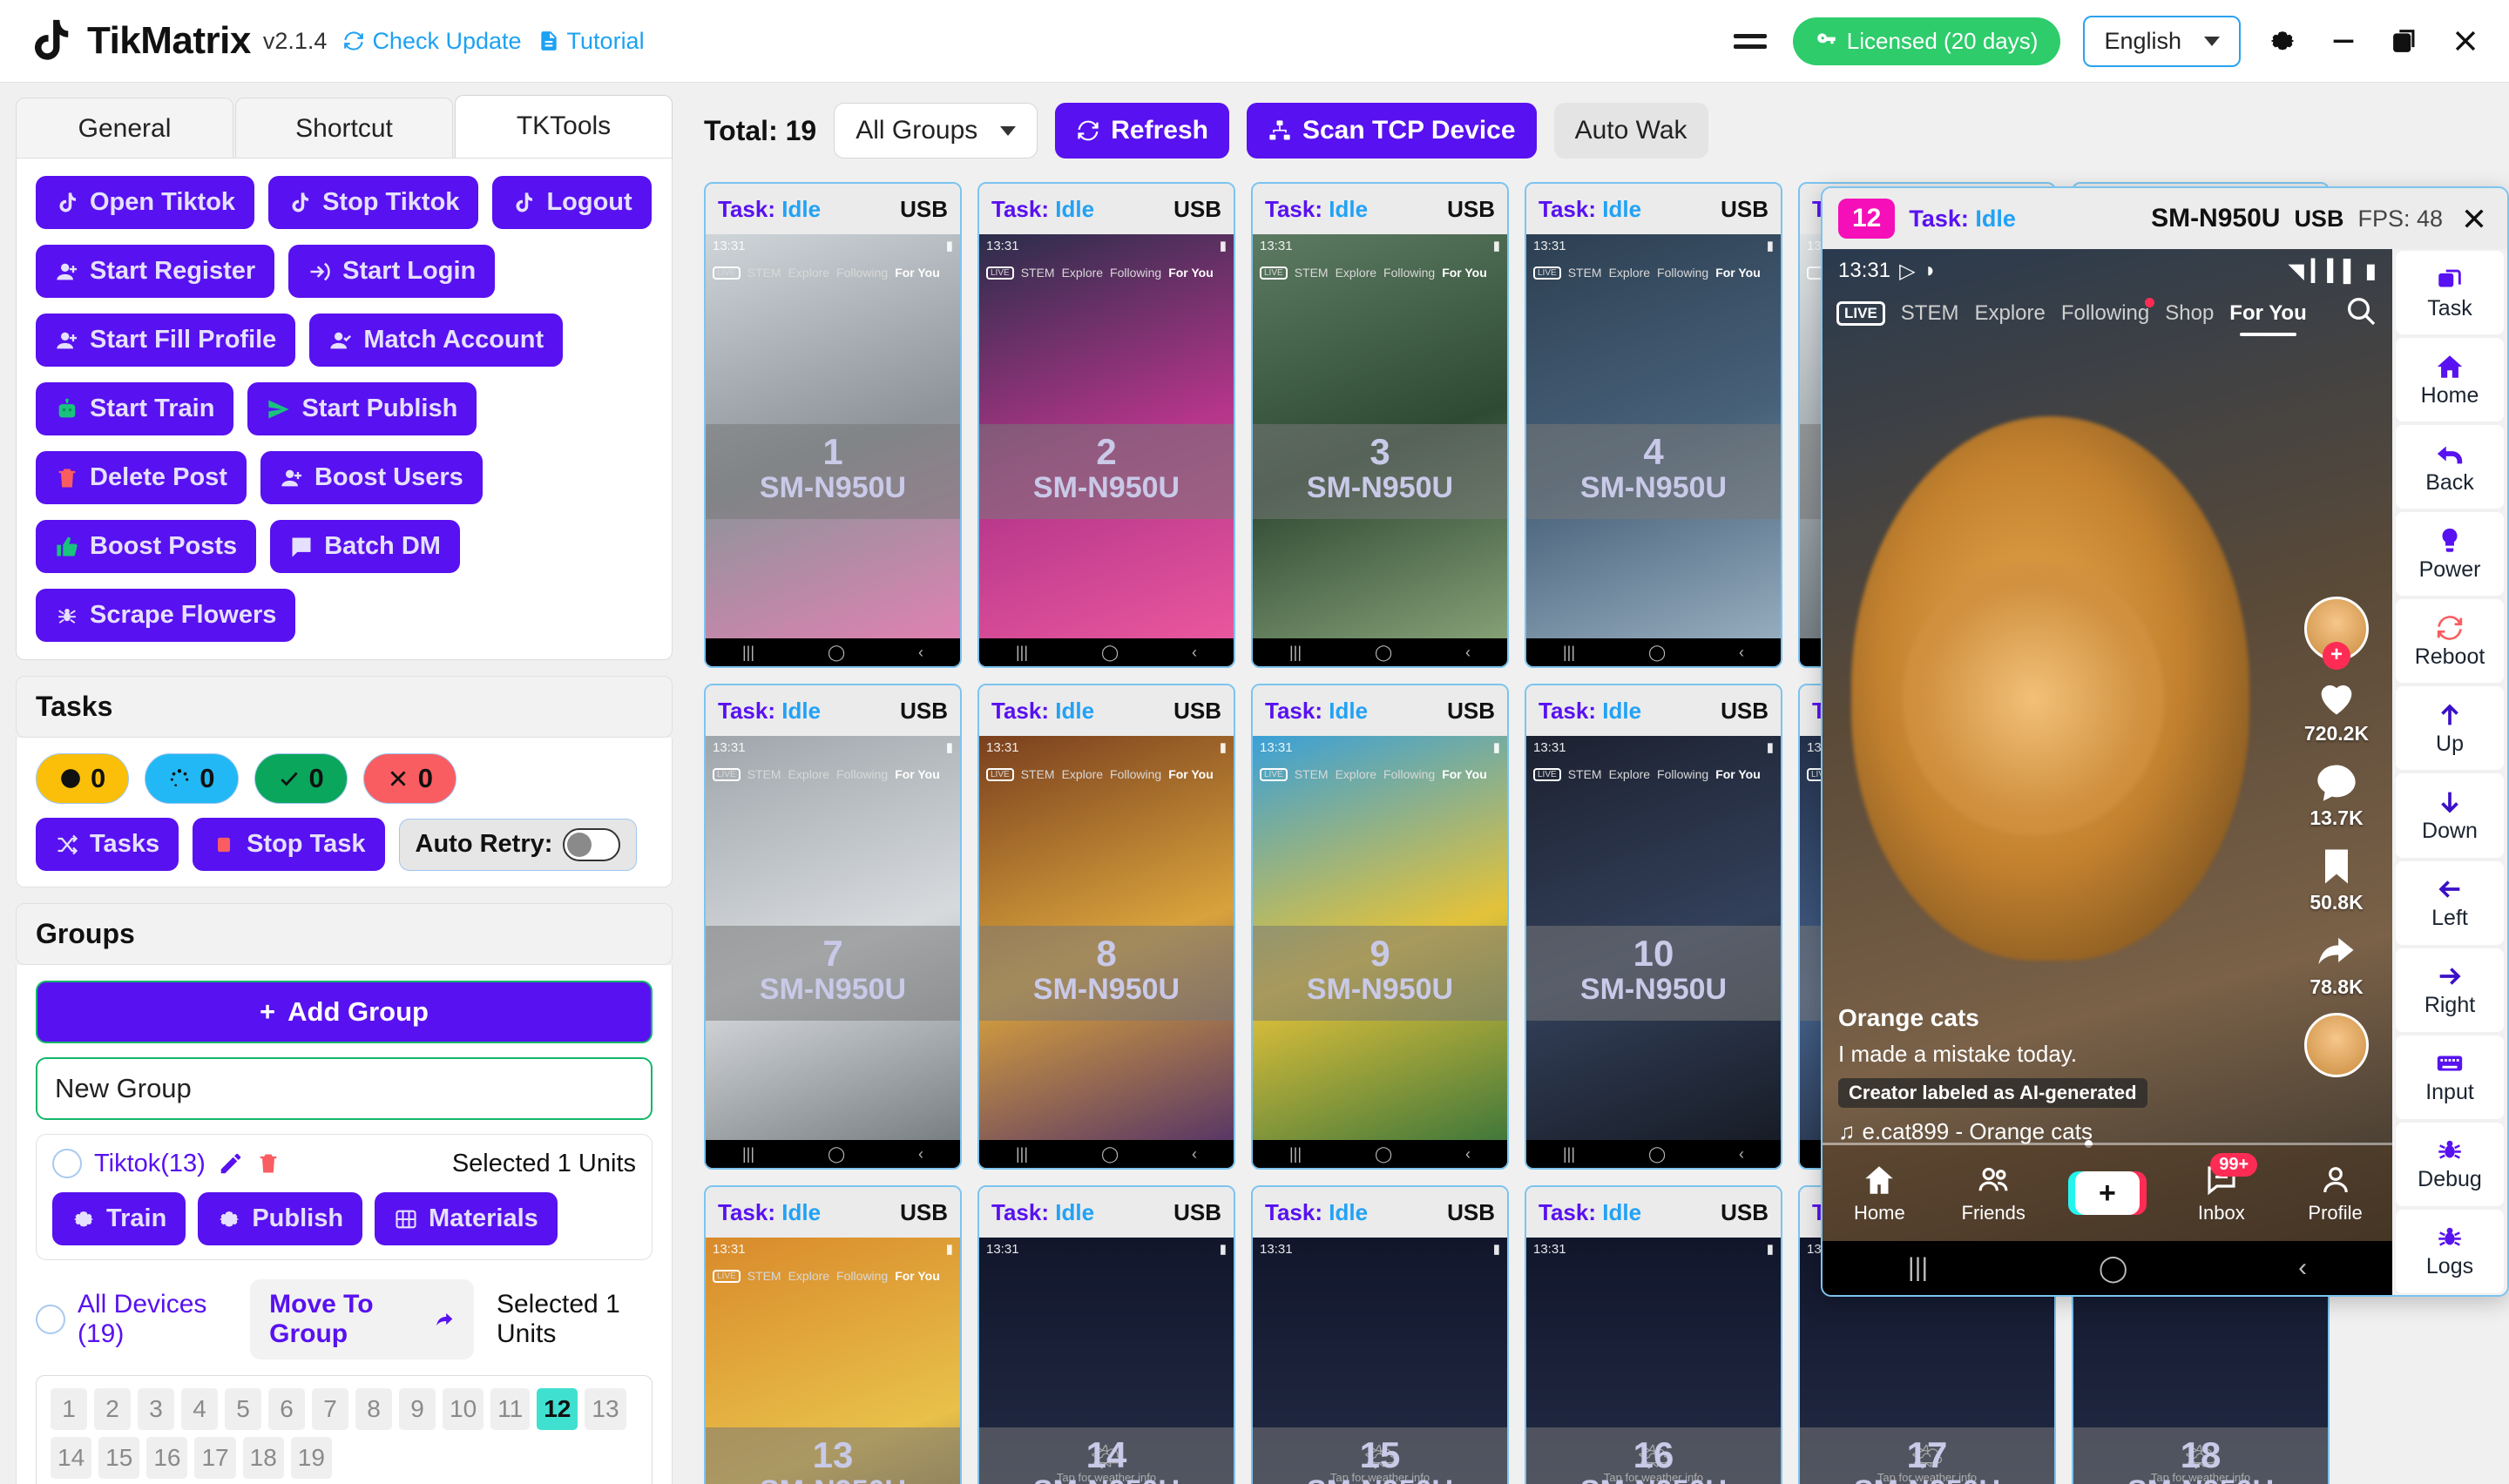 Image resolution: width=2509 pixels, height=1484 pixels. Describe the element at coordinates (392, 271) in the screenshot. I see `tool-button-start-login: Start Login` at that location.